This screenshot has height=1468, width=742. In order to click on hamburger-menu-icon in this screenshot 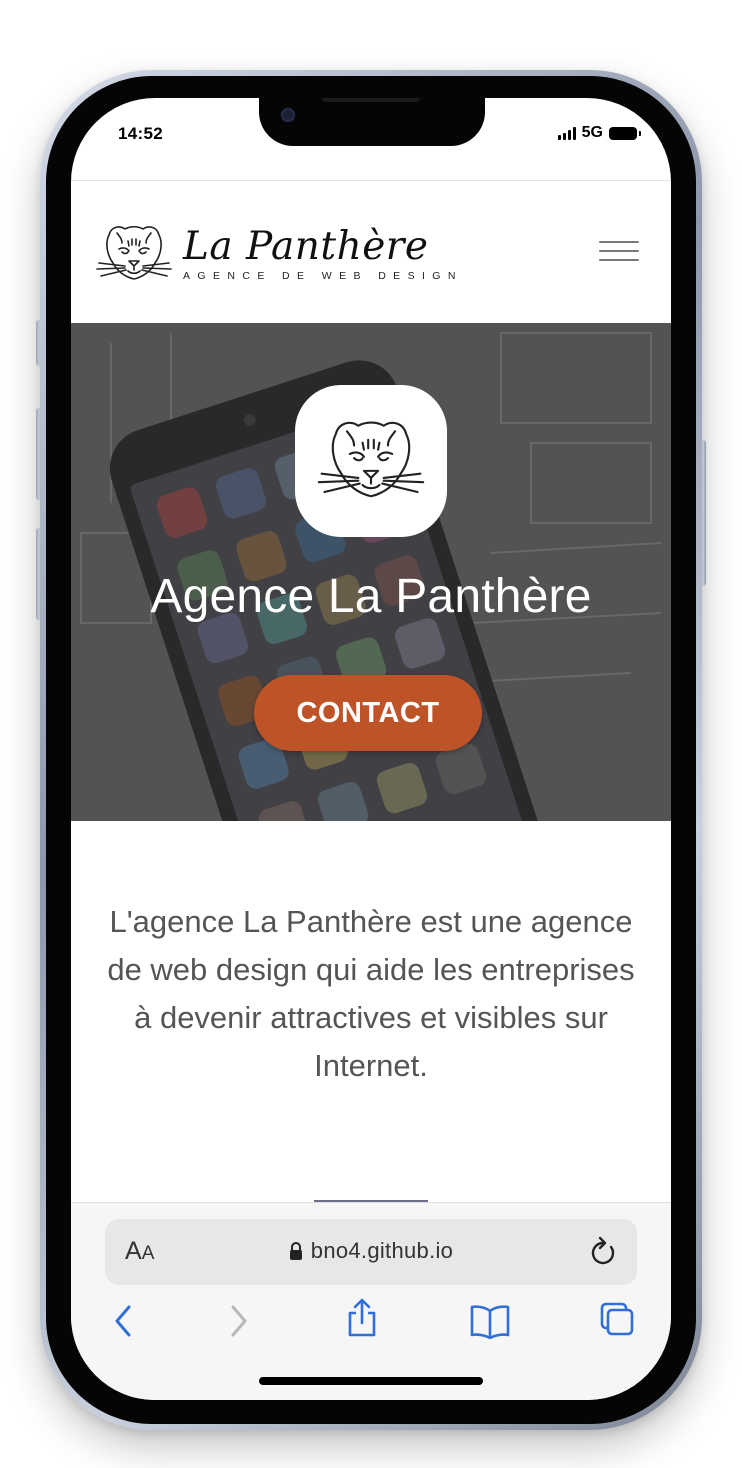, I will do `click(619, 253)`.